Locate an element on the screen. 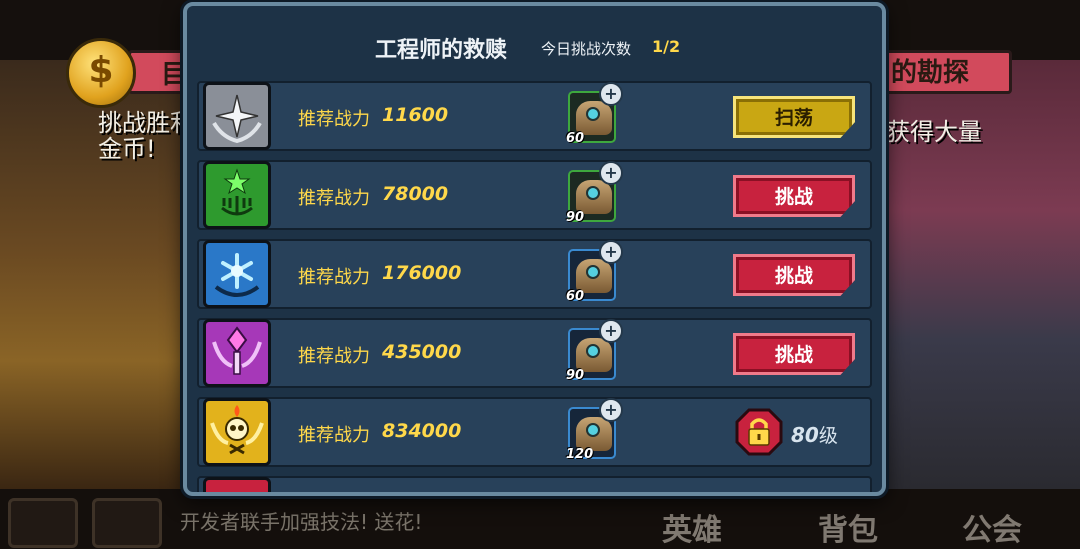  stage-row: 推荐战力 11600 60 + 扫荡 is located at coordinates (534, 116).